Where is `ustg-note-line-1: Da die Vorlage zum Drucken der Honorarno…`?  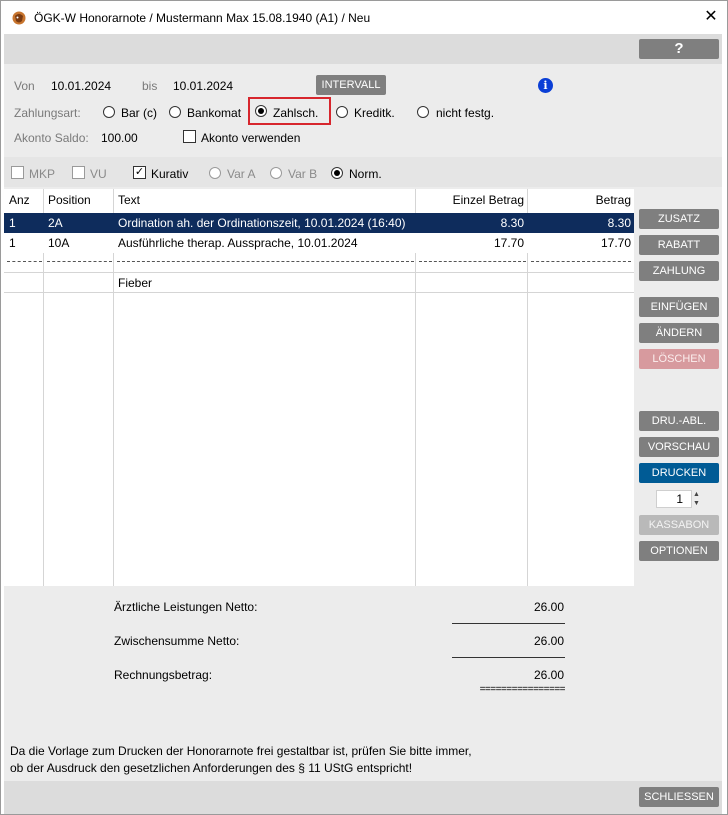 ustg-note-line-1: Da die Vorlage zum Drucken der Honorarno… is located at coordinates (241, 751).